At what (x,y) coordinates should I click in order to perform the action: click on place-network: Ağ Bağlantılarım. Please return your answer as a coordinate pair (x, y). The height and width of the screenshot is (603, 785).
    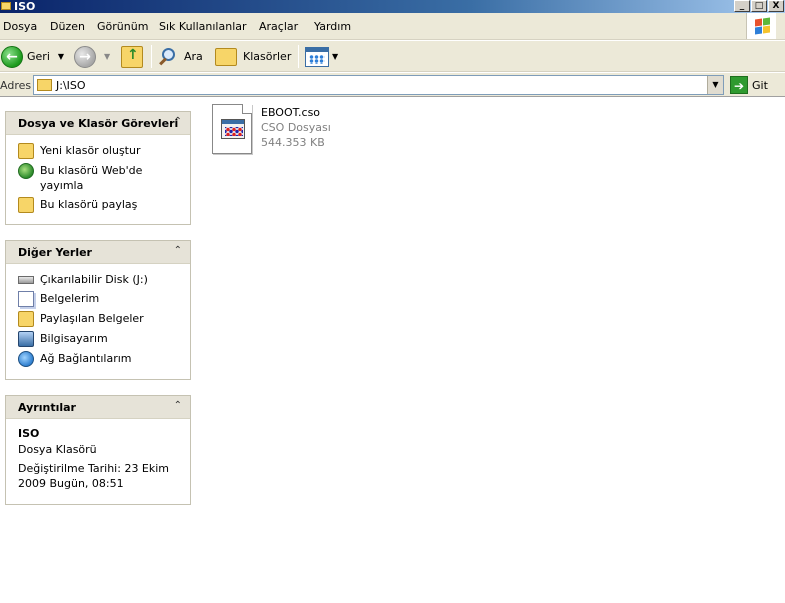
    Looking at the image, I should click on (98, 359).